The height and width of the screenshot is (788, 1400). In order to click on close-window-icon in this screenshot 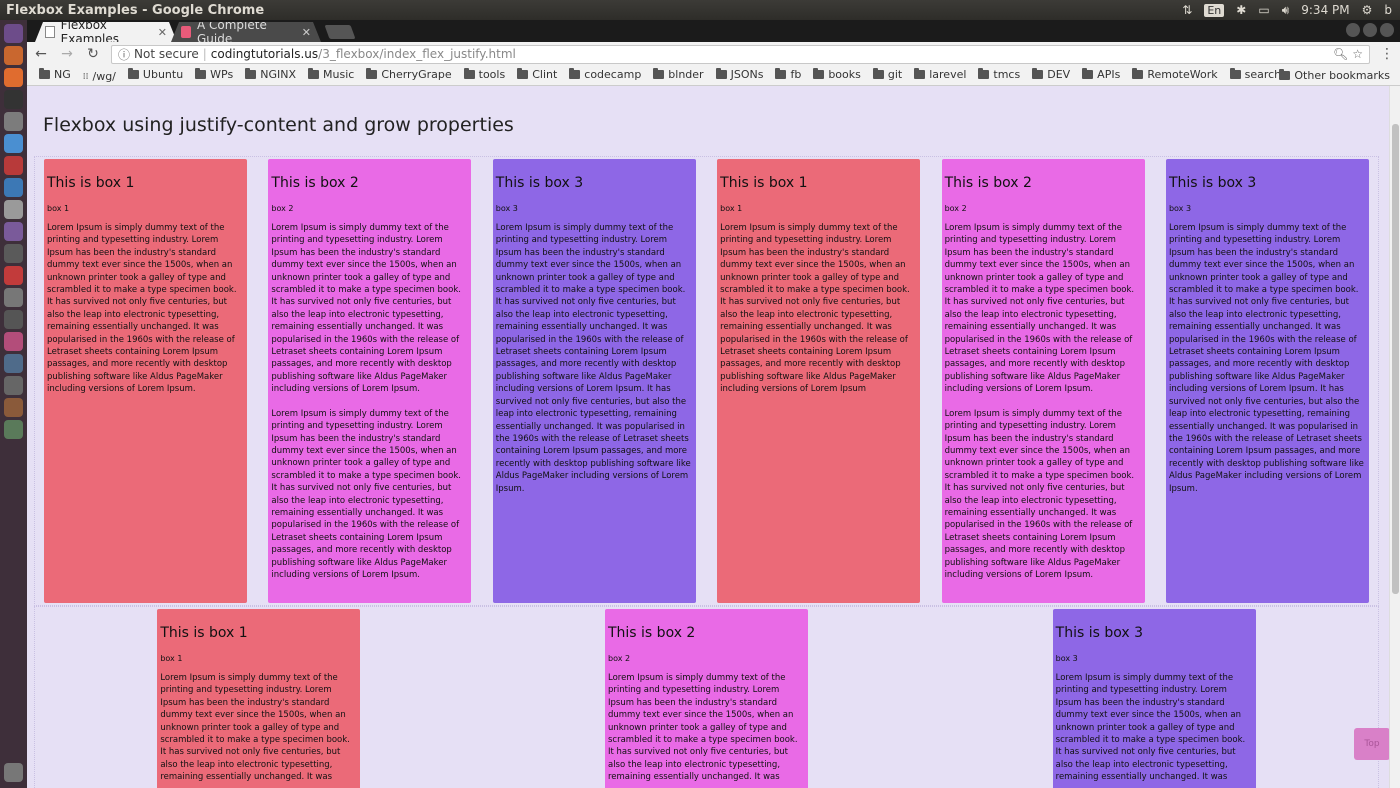, I will do `click(1387, 30)`.